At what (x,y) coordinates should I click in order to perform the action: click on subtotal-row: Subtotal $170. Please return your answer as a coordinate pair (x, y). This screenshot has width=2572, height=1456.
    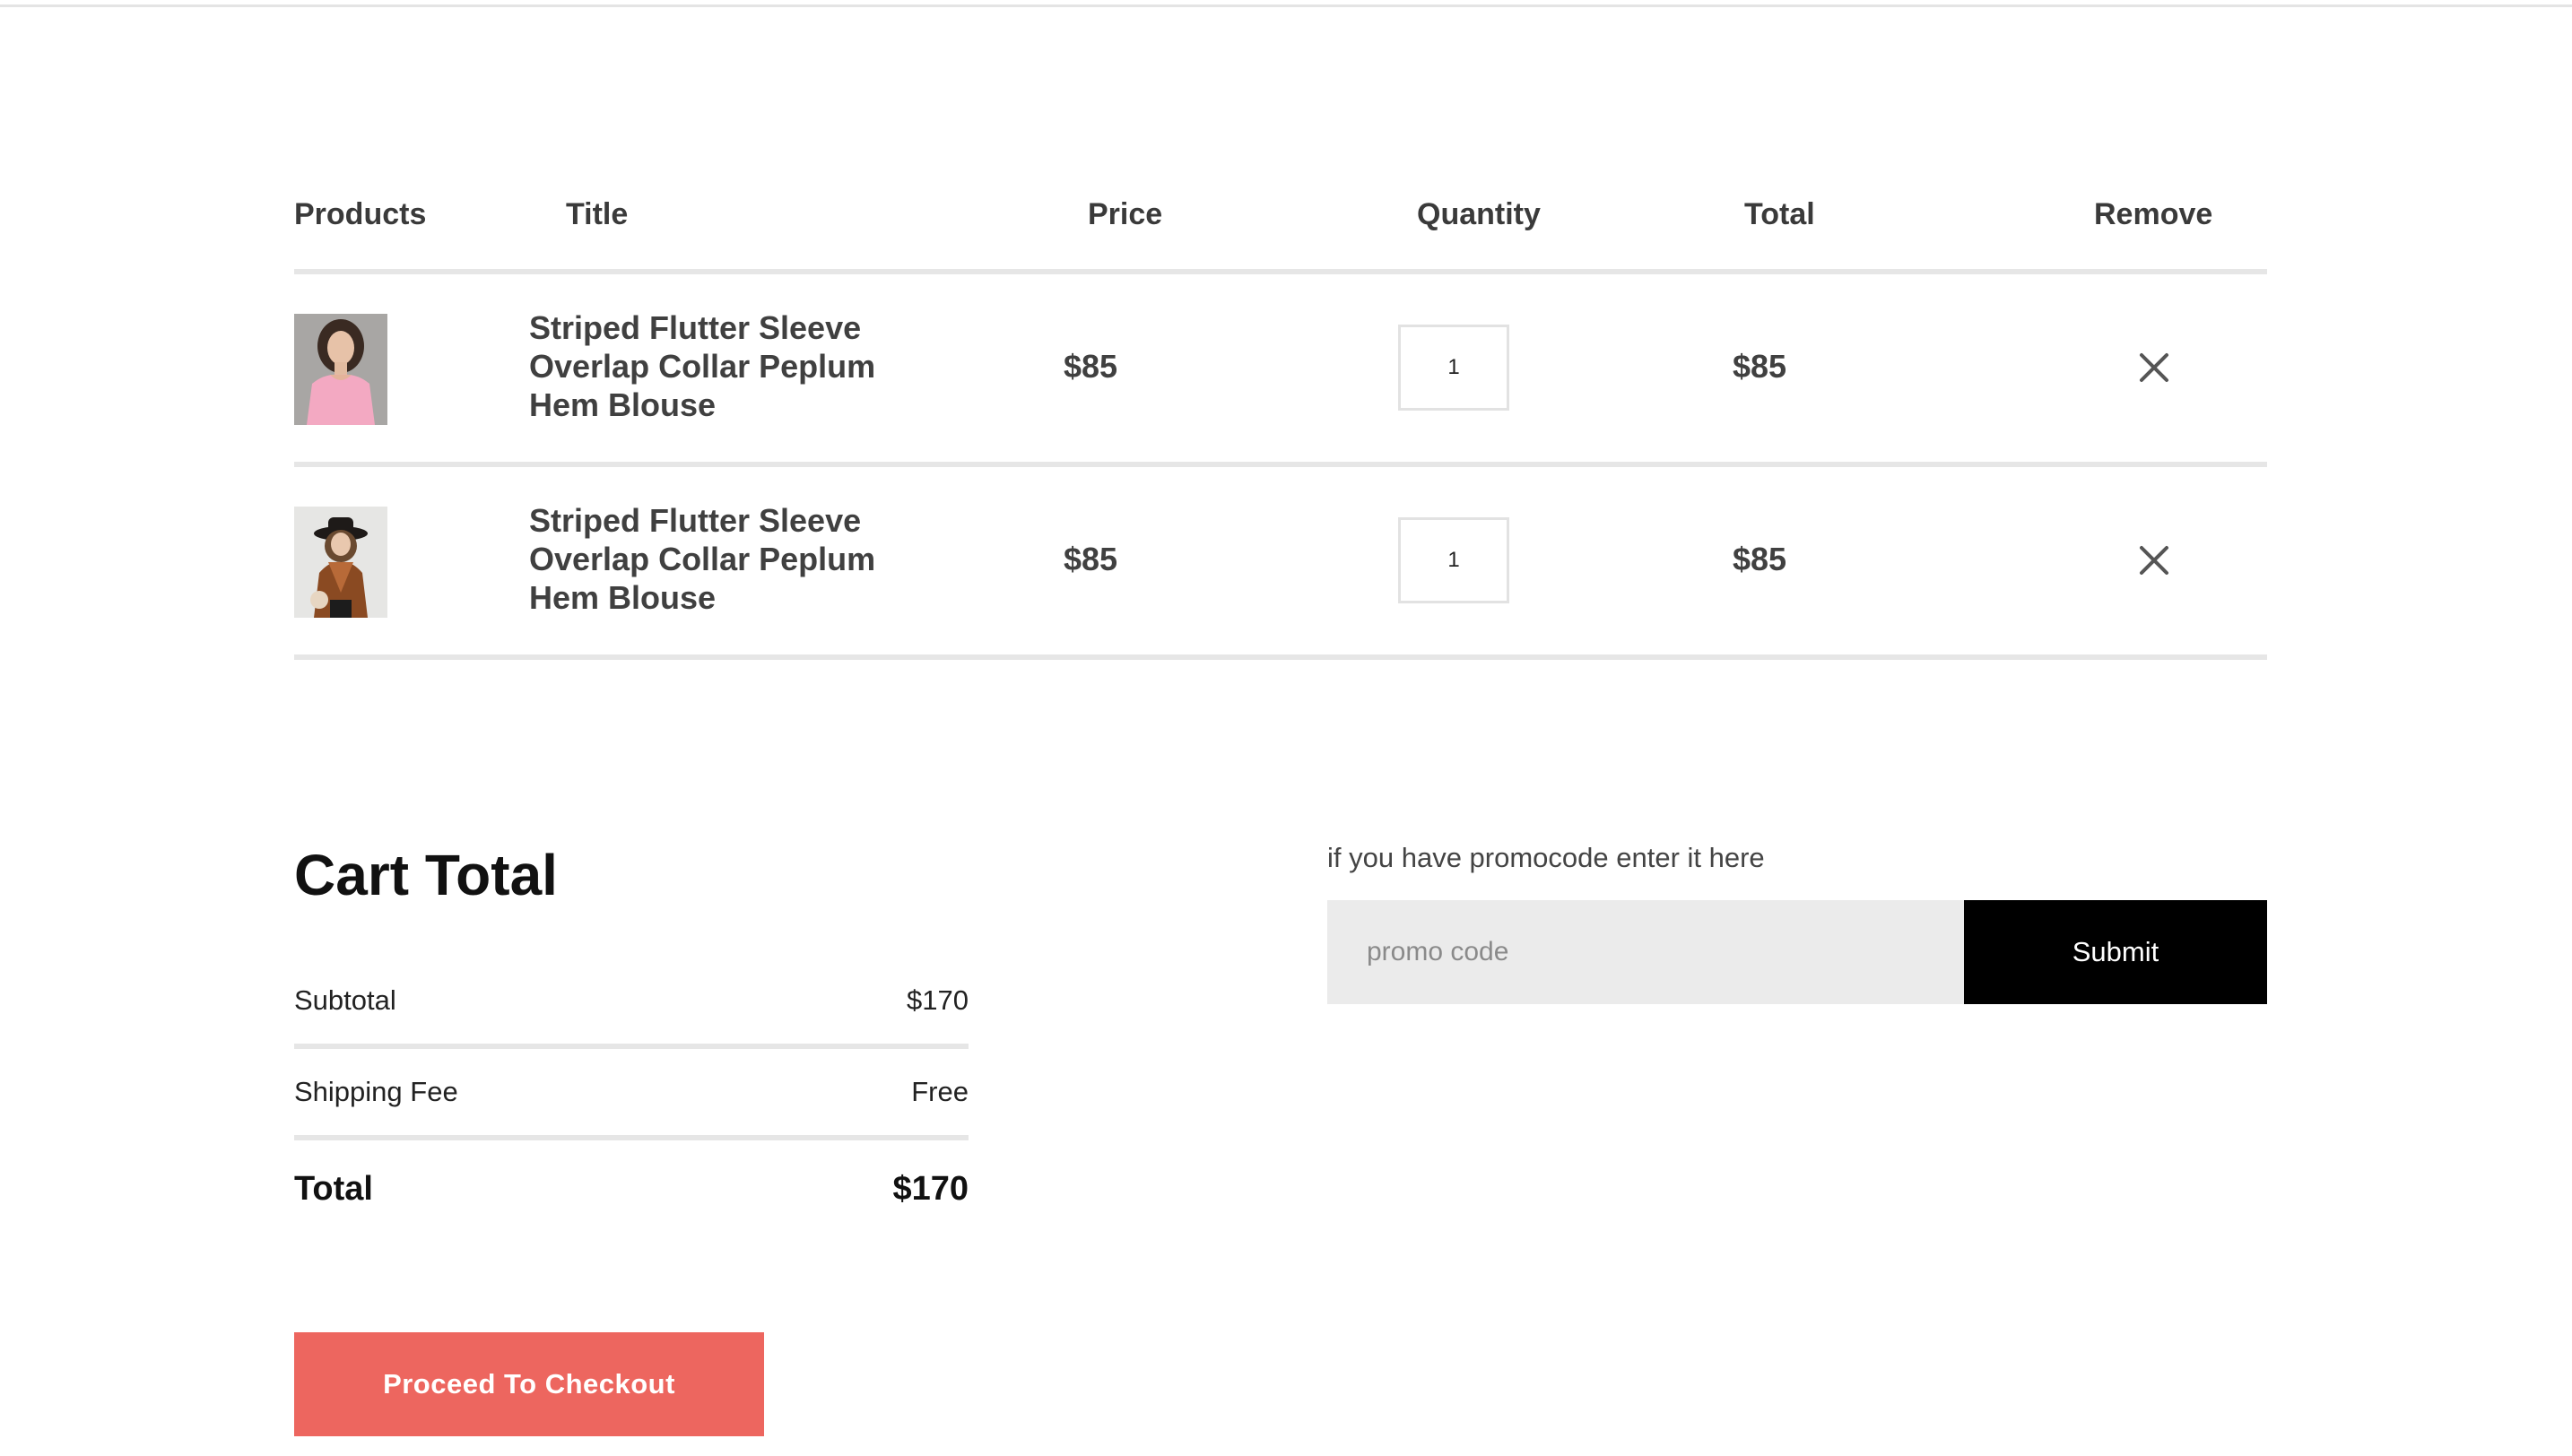
    Looking at the image, I should click on (631, 1004).